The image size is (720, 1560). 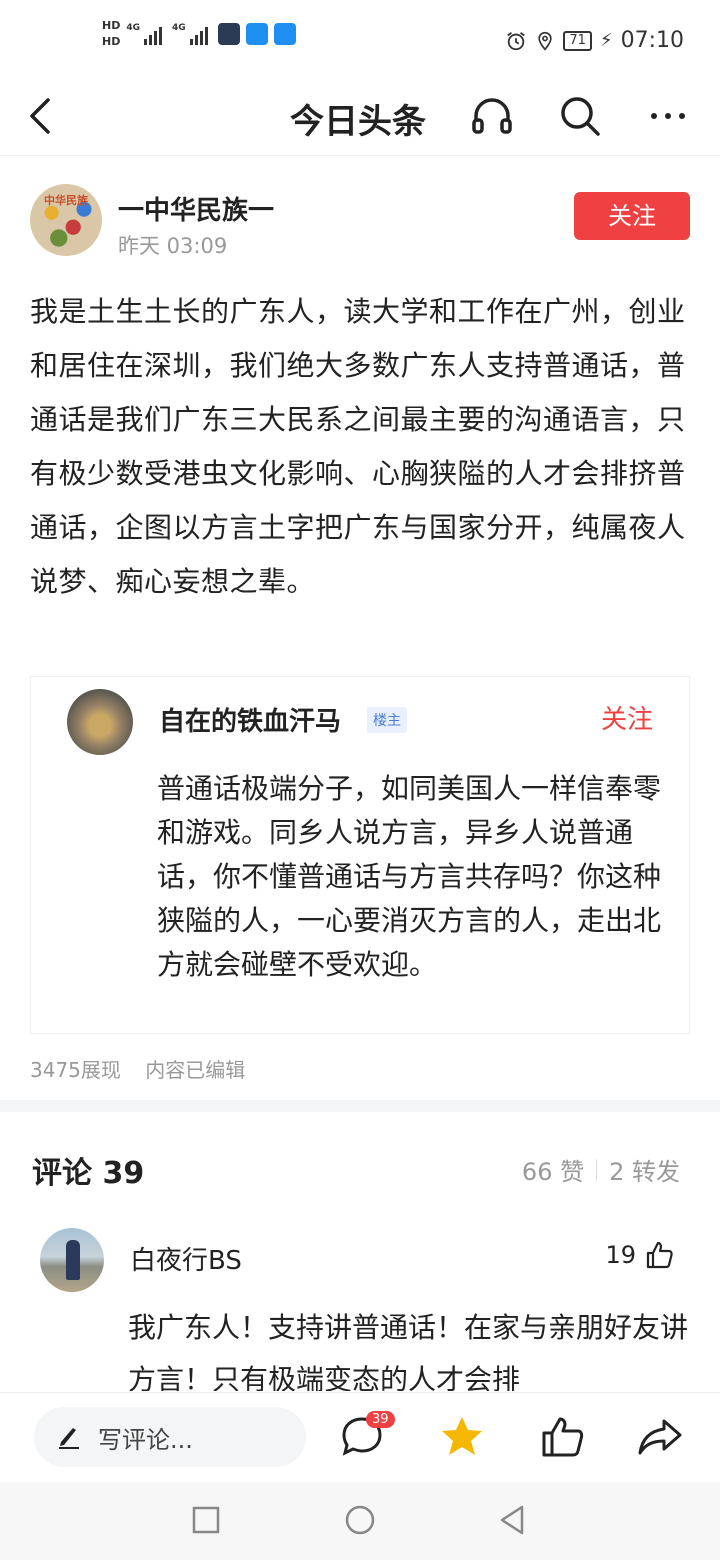 I want to click on battery-icon: 71, so click(x=577, y=40).